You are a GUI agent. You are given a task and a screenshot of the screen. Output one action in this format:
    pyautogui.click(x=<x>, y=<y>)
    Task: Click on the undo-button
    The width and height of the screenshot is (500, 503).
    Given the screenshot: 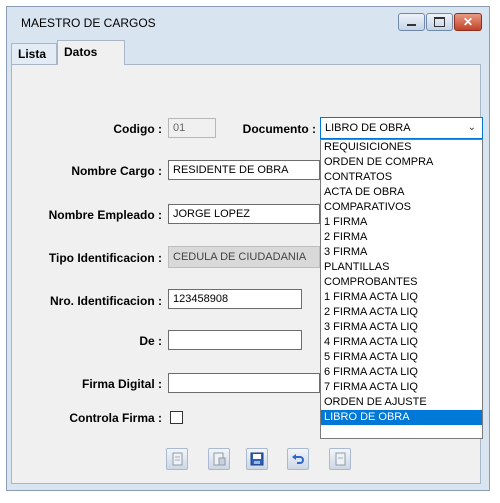 What is the action you would take?
    pyautogui.click(x=298, y=459)
    